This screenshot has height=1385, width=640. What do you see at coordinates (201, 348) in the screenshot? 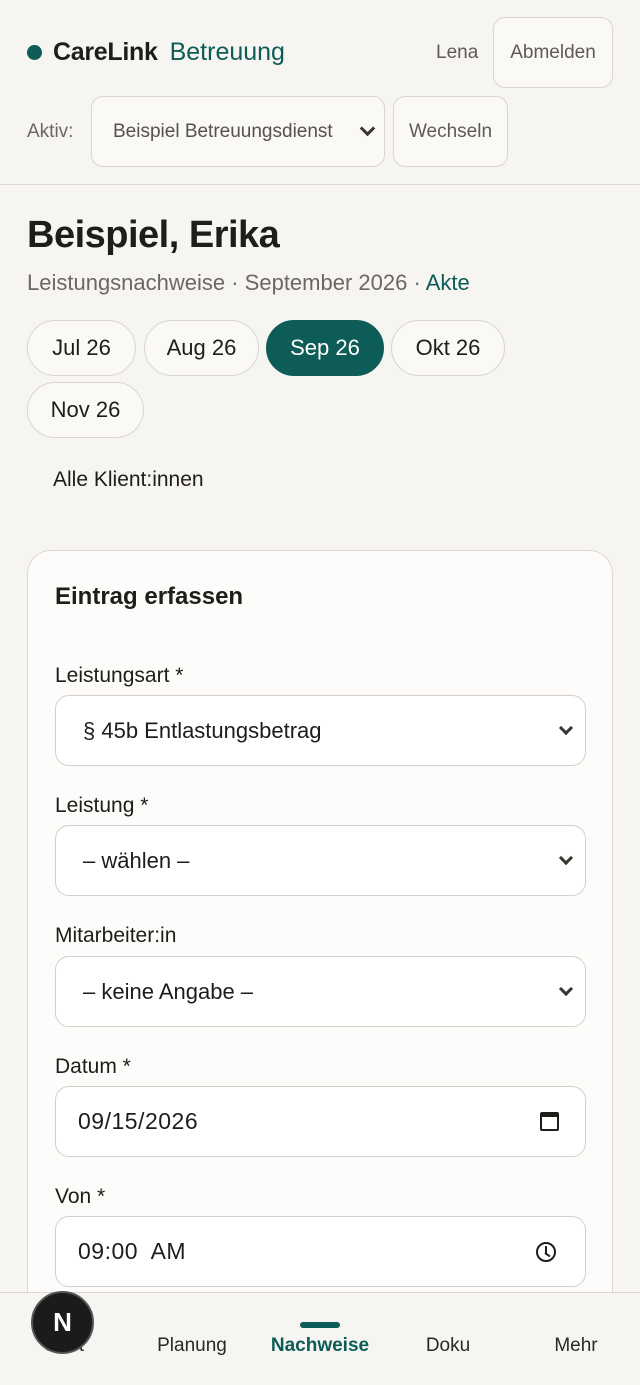
I see `month-pill-aug: Aug 26` at bounding box center [201, 348].